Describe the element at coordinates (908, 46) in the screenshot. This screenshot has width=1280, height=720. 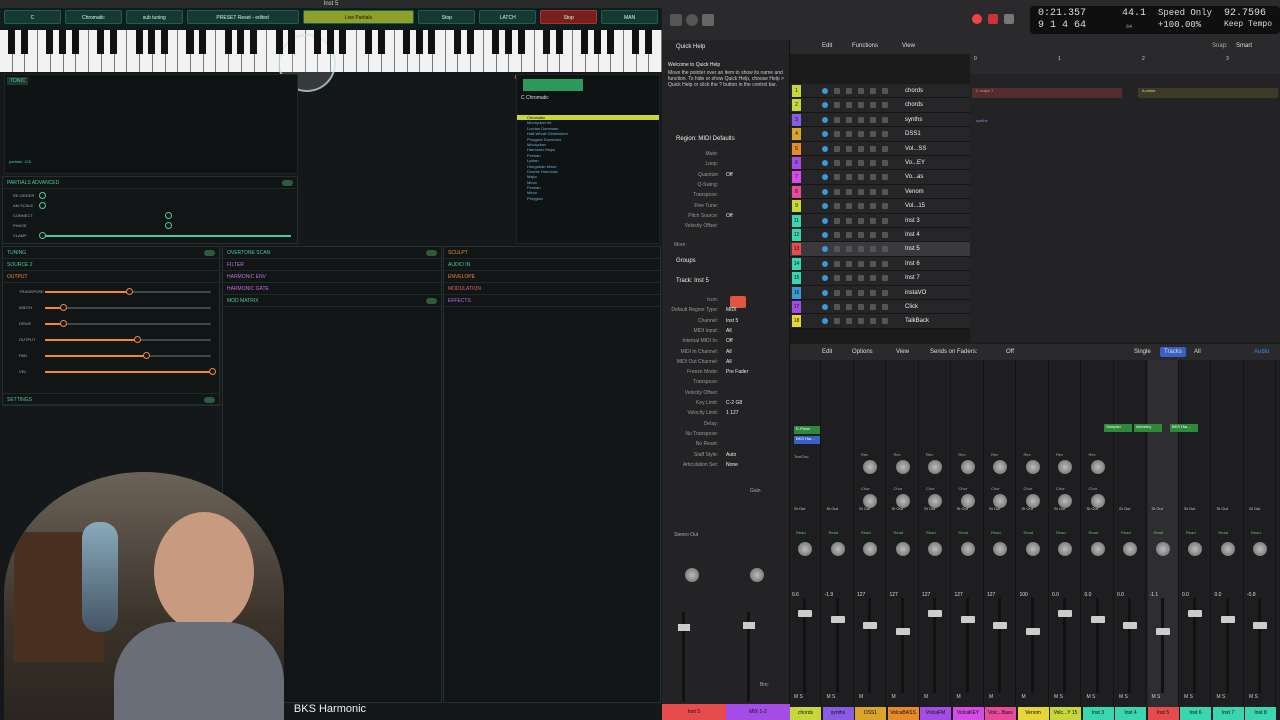
I see `tracks-view-menu: View` at that location.